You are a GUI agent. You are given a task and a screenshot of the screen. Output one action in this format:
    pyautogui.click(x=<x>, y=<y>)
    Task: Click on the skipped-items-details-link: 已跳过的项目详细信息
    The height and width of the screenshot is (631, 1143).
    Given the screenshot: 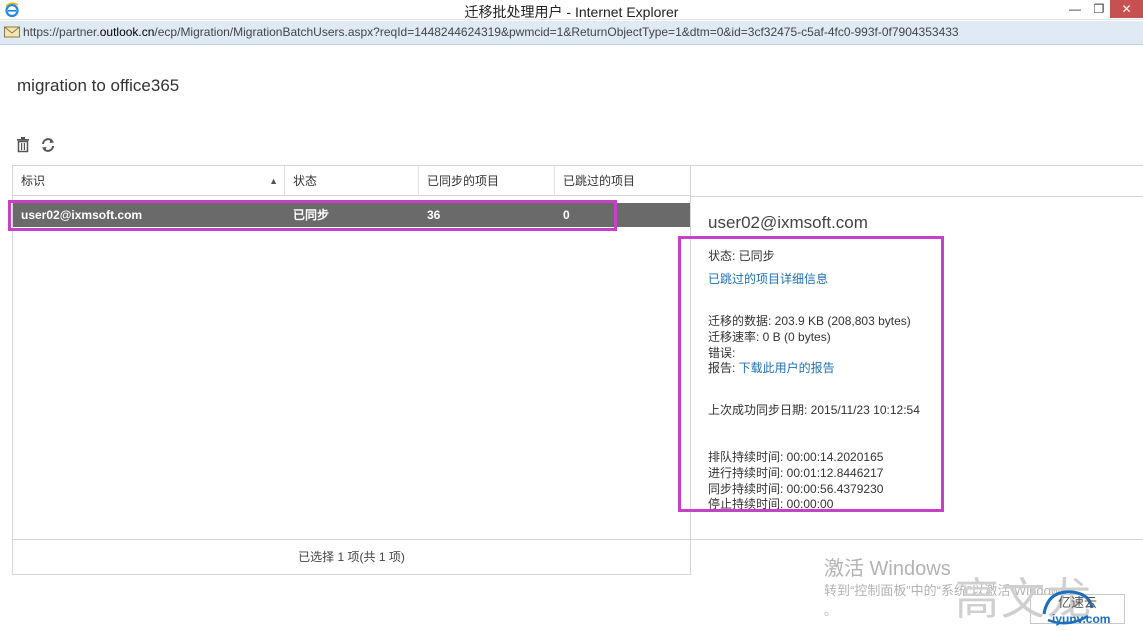 What is the action you would take?
    pyautogui.click(x=768, y=278)
    